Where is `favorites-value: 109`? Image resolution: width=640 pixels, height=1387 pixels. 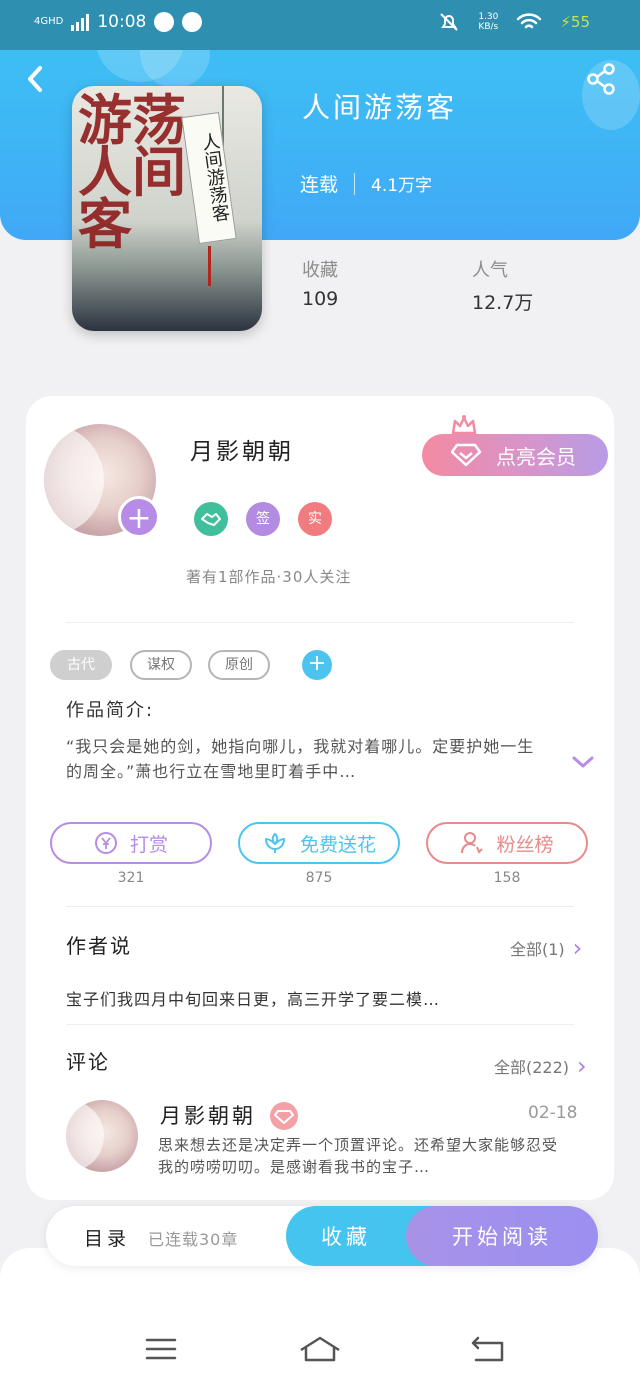 favorites-value: 109 is located at coordinates (320, 299).